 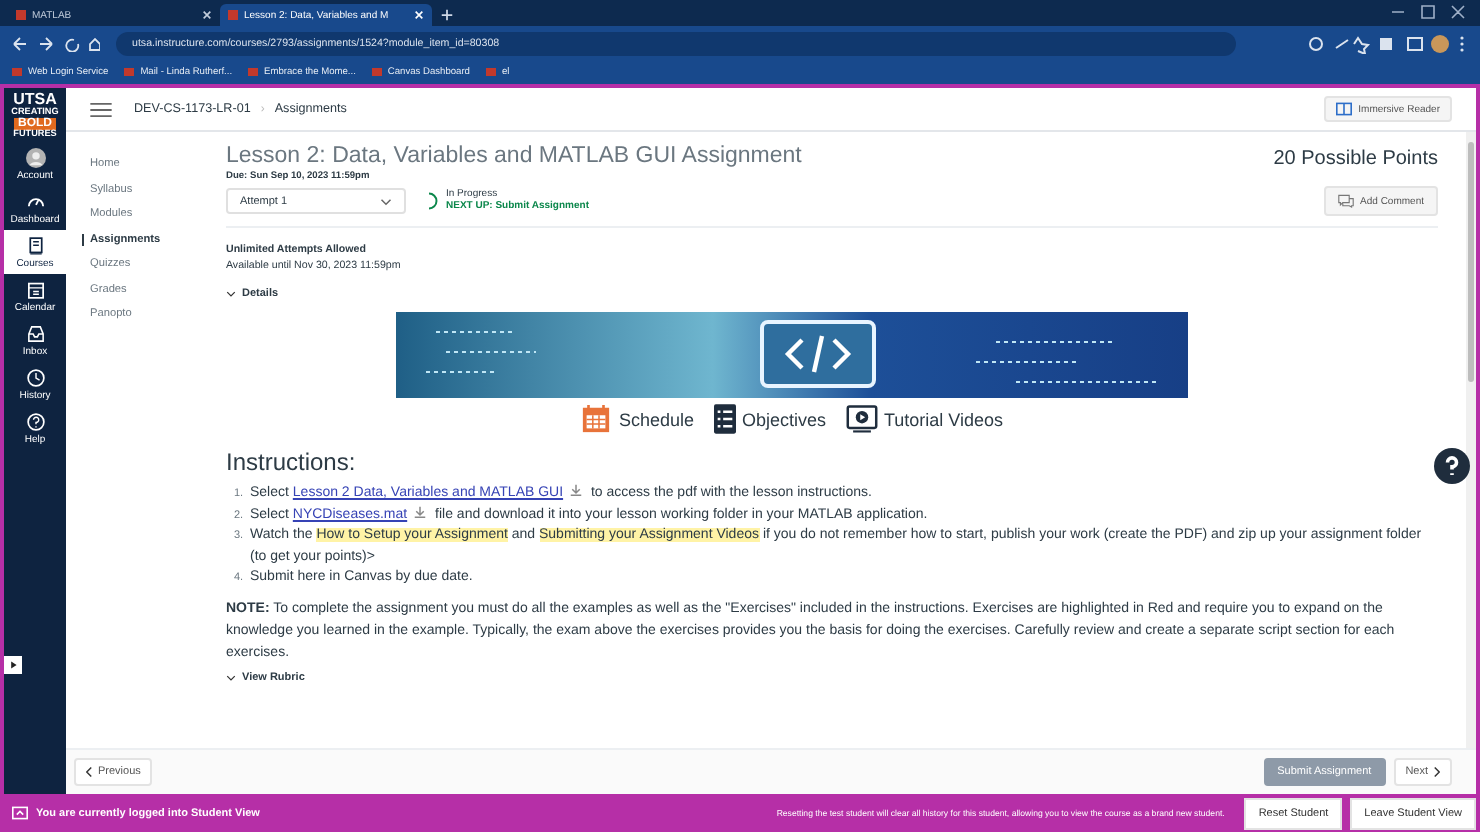 What do you see at coordinates (1471, 440) in the screenshot?
I see `scrollbar` at bounding box center [1471, 440].